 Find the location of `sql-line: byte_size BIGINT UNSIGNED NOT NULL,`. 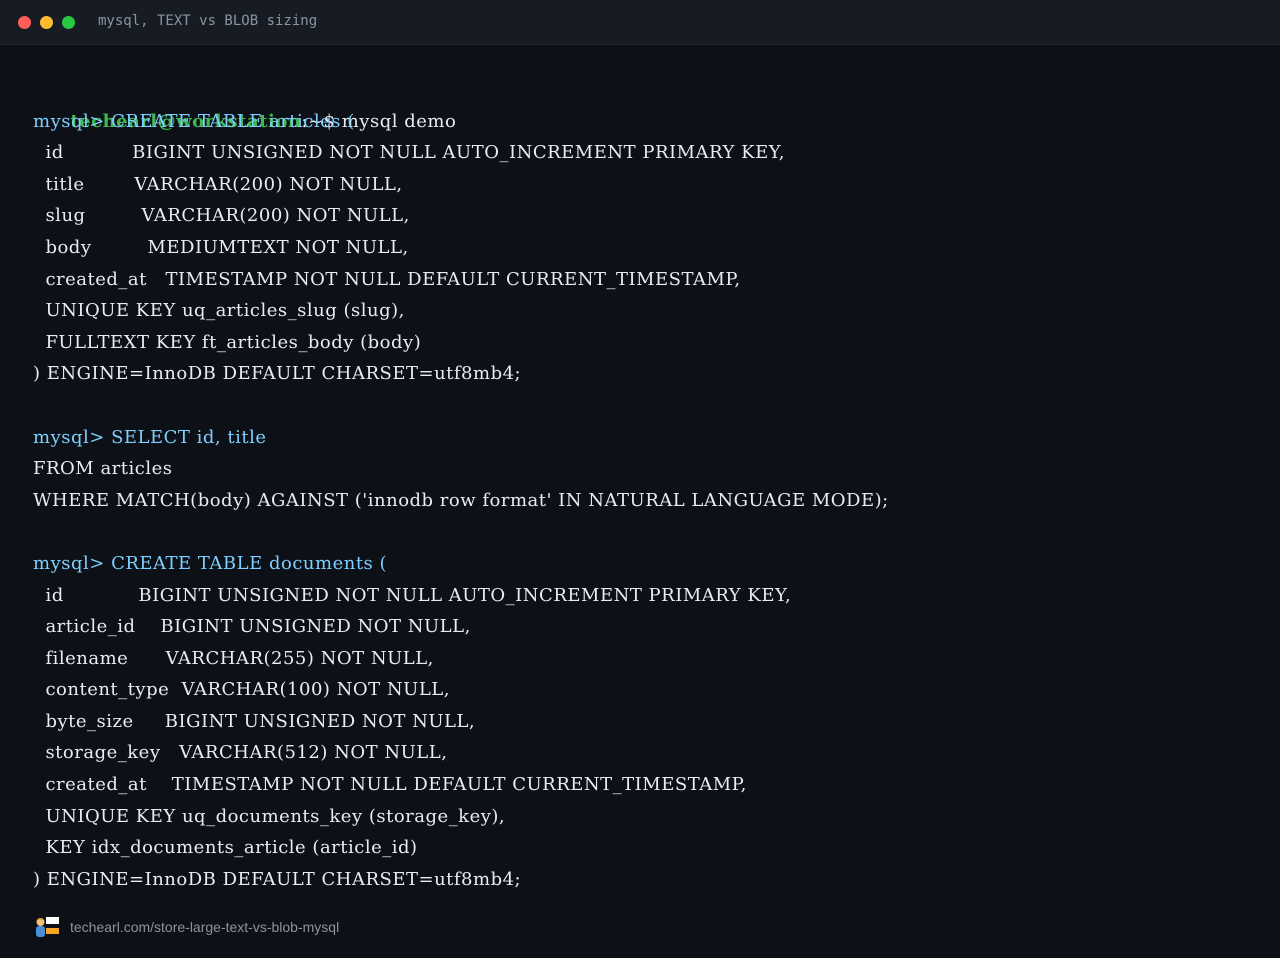

sql-line: byte_size BIGINT UNSIGNED NOT NULL, is located at coordinates (254, 721).